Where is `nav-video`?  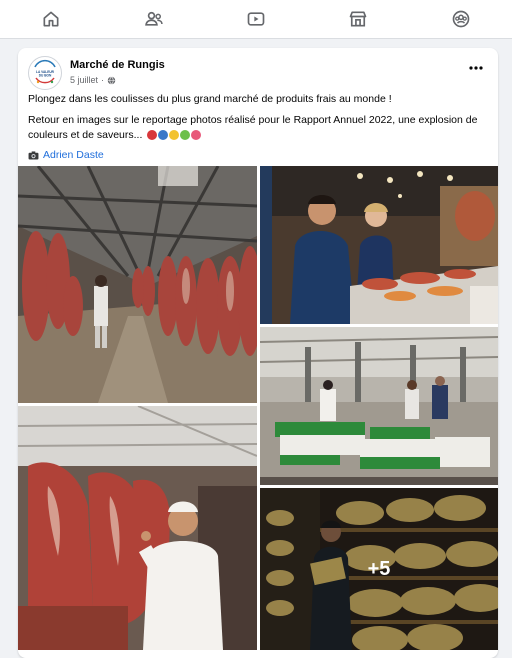 nav-video is located at coordinates (256, 19).